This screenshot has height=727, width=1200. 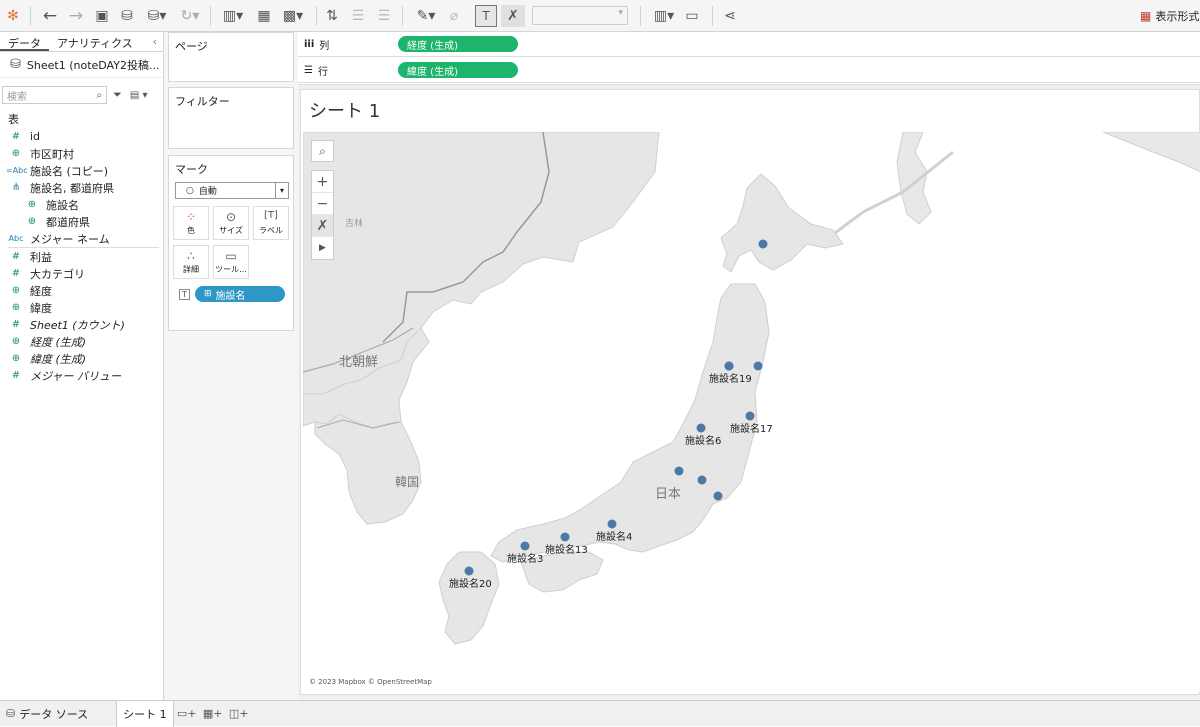 I want to click on fit-dropdown, so click(x=580, y=15).